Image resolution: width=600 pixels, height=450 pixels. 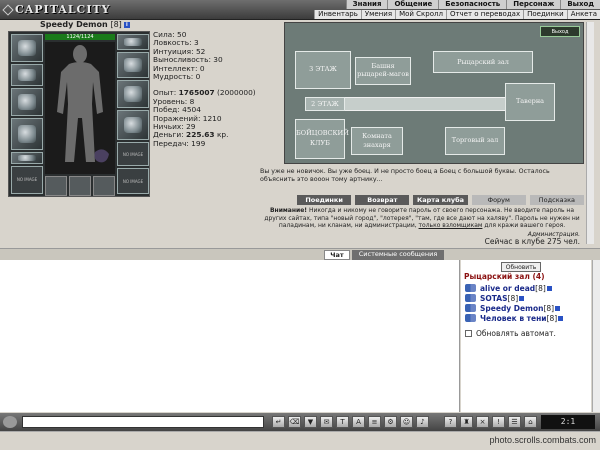 I want to click on room-trade-hall: Торговый зал, so click(x=475, y=141).